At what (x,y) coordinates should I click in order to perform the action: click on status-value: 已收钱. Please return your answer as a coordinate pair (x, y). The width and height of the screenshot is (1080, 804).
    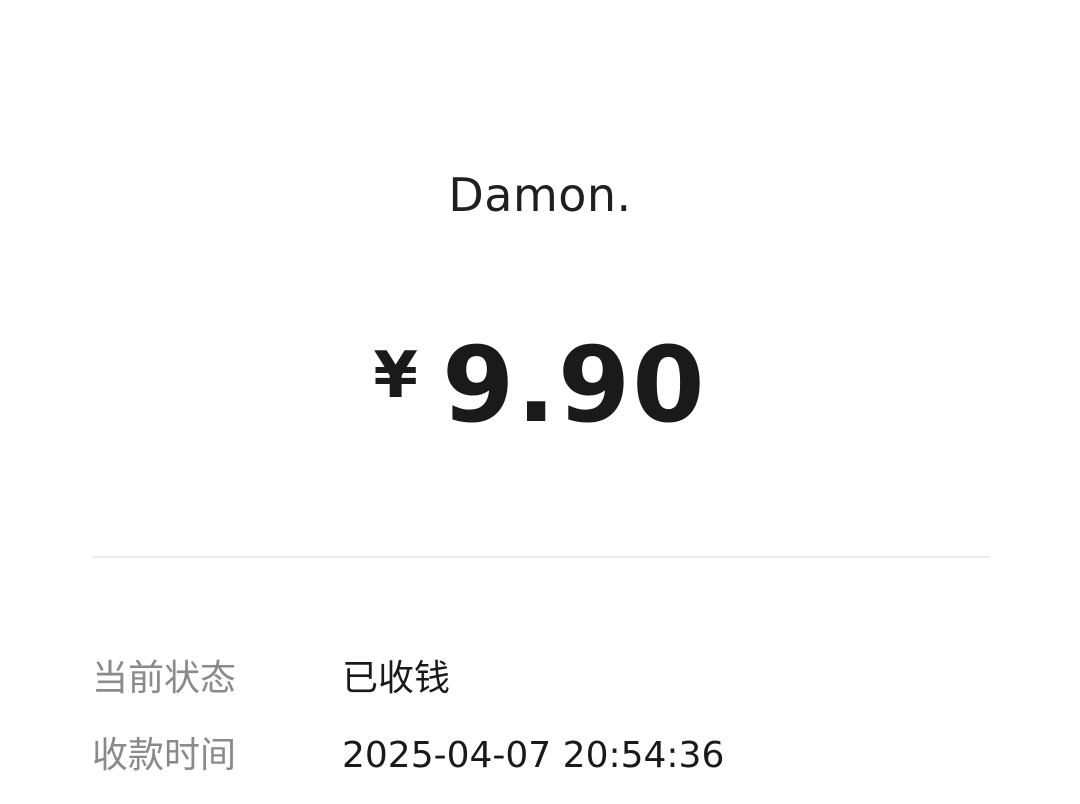
    Looking at the image, I should click on (396, 678).